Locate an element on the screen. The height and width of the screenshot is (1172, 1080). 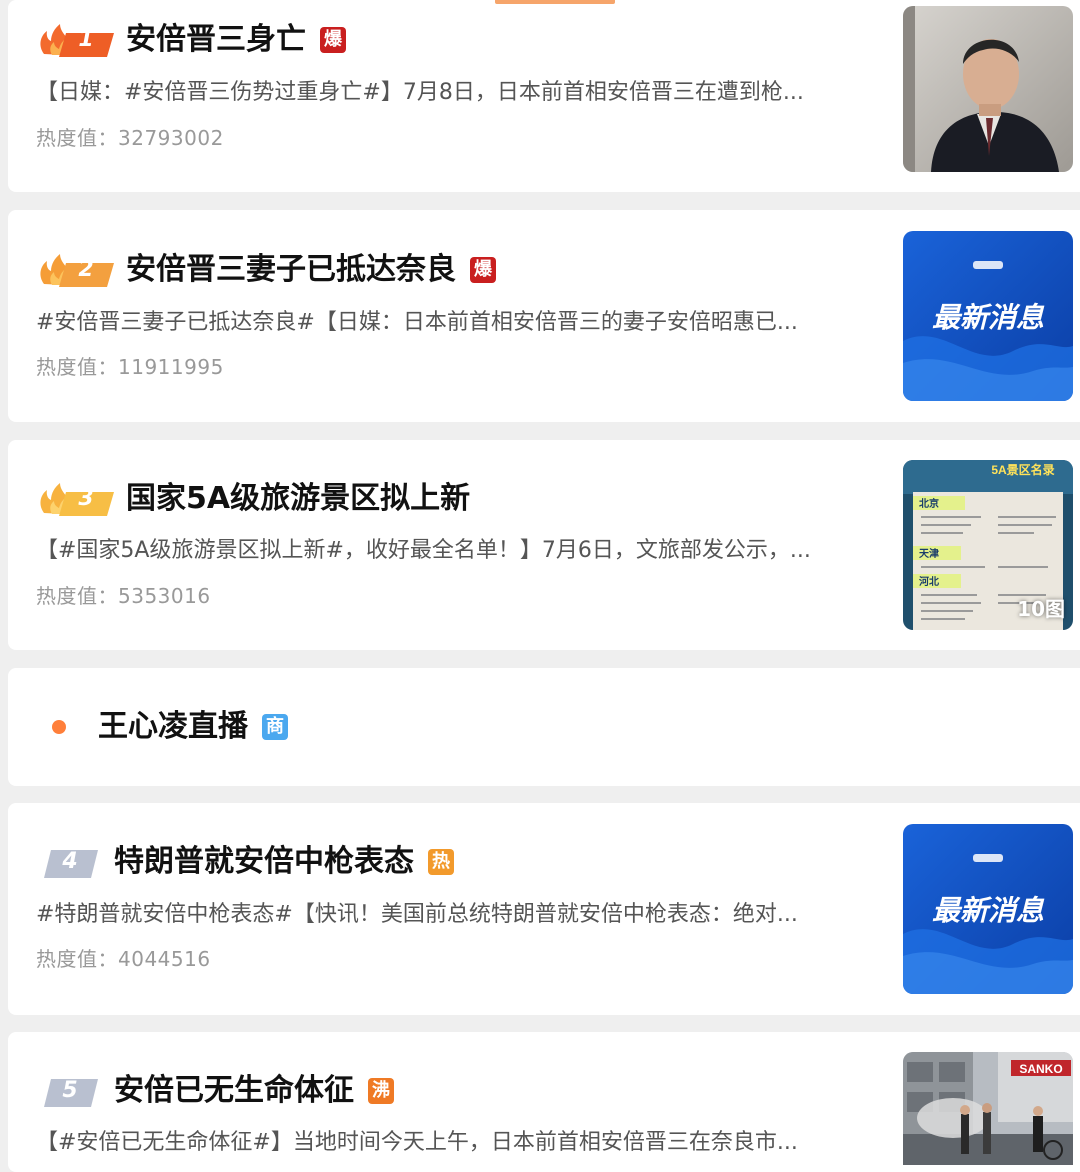
heat-value: 热度值：32793002 is located at coordinates (130, 138).